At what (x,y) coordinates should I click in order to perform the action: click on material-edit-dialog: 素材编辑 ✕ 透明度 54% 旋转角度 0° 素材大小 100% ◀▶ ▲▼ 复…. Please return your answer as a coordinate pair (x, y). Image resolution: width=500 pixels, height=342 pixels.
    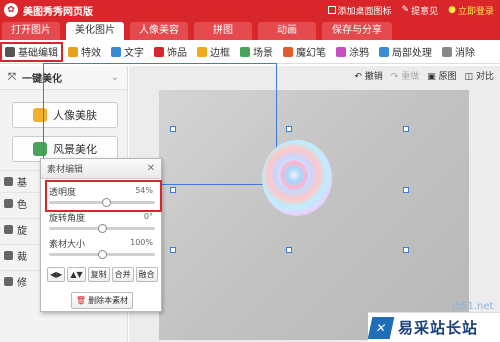
    Looking at the image, I should click on (101, 235).